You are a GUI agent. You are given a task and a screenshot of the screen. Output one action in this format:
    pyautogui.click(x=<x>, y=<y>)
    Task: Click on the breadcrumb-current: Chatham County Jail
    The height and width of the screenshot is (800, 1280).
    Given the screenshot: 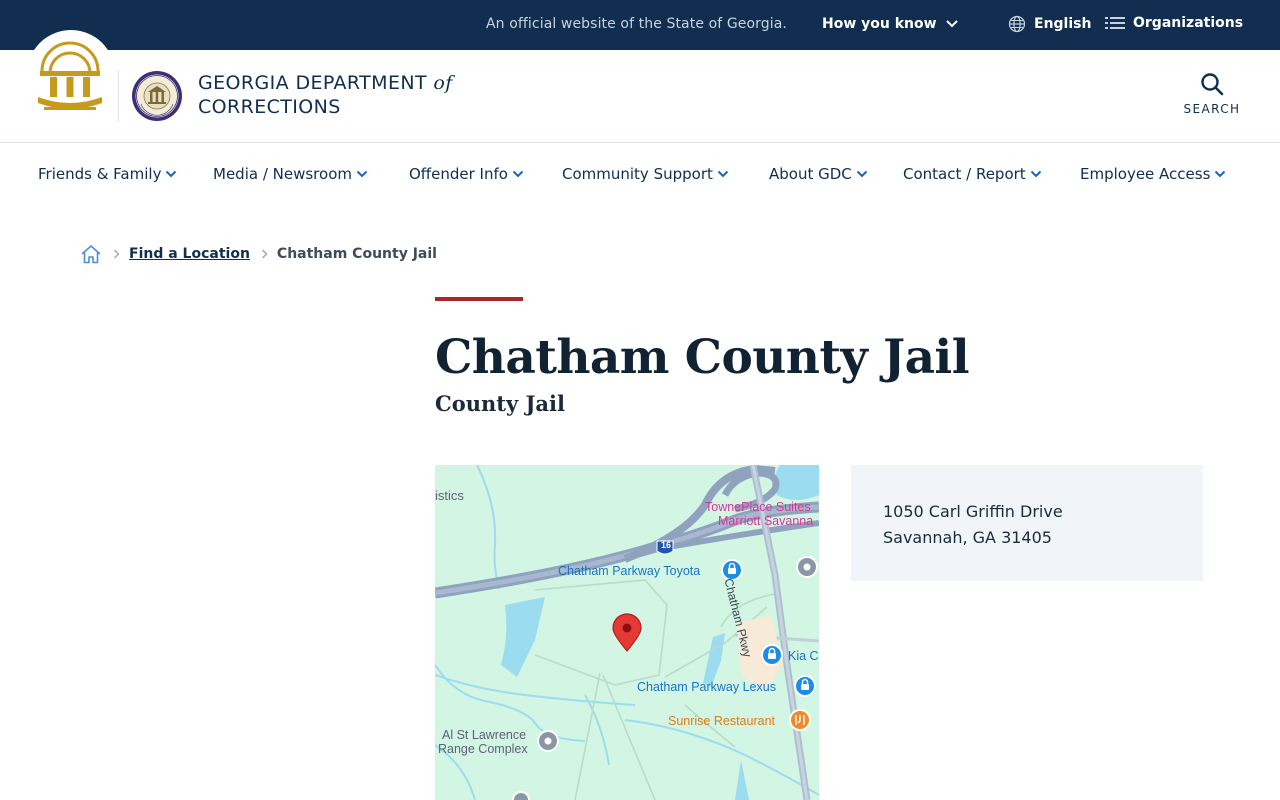 What is the action you would take?
    pyautogui.click(x=356, y=254)
    